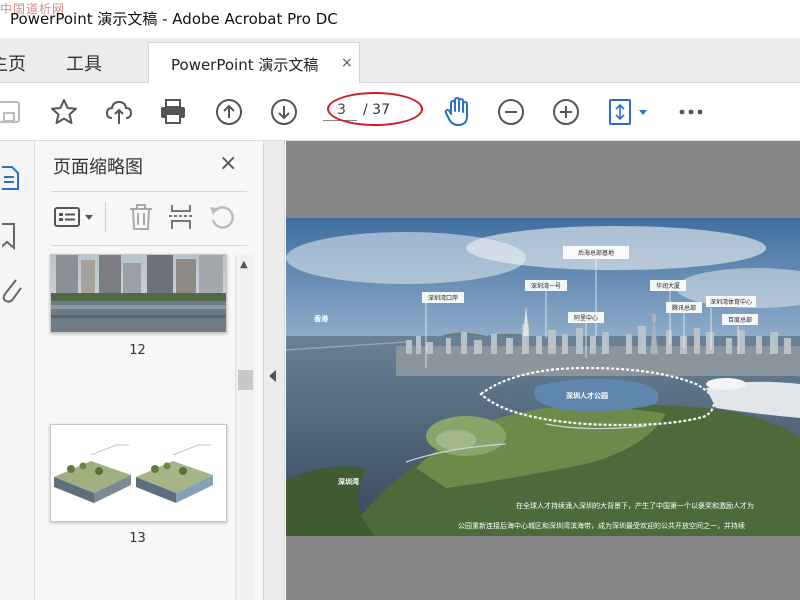 This screenshot has width=800, height=600. What do you see at coordinates (98, 167) in the screenshot?
I see `panel-title: 页面缩略图` at bounding box center [98, 167].